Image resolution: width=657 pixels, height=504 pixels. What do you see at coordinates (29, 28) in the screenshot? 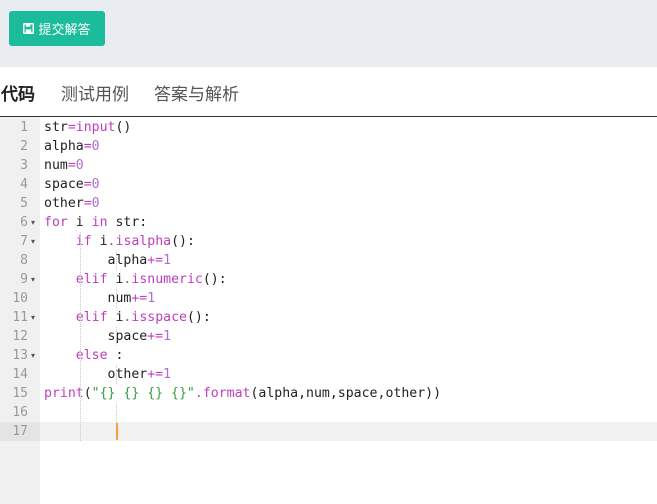
I see `save-icon` at bounding box center [29, 28].